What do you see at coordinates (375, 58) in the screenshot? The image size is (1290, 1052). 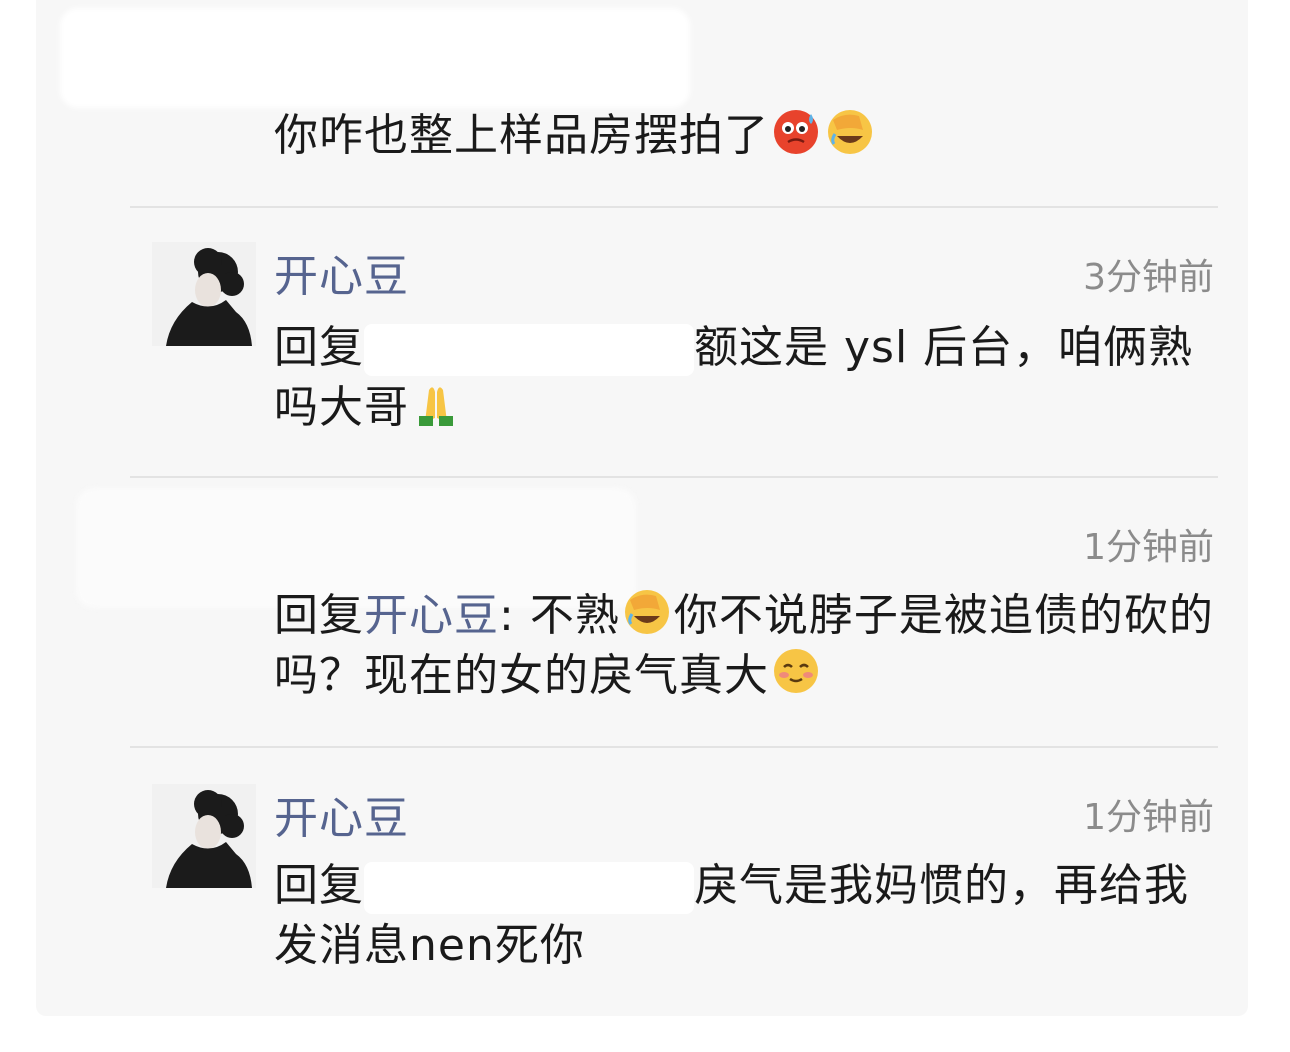 I see `redacted-header` at bounding box center [375, 58].